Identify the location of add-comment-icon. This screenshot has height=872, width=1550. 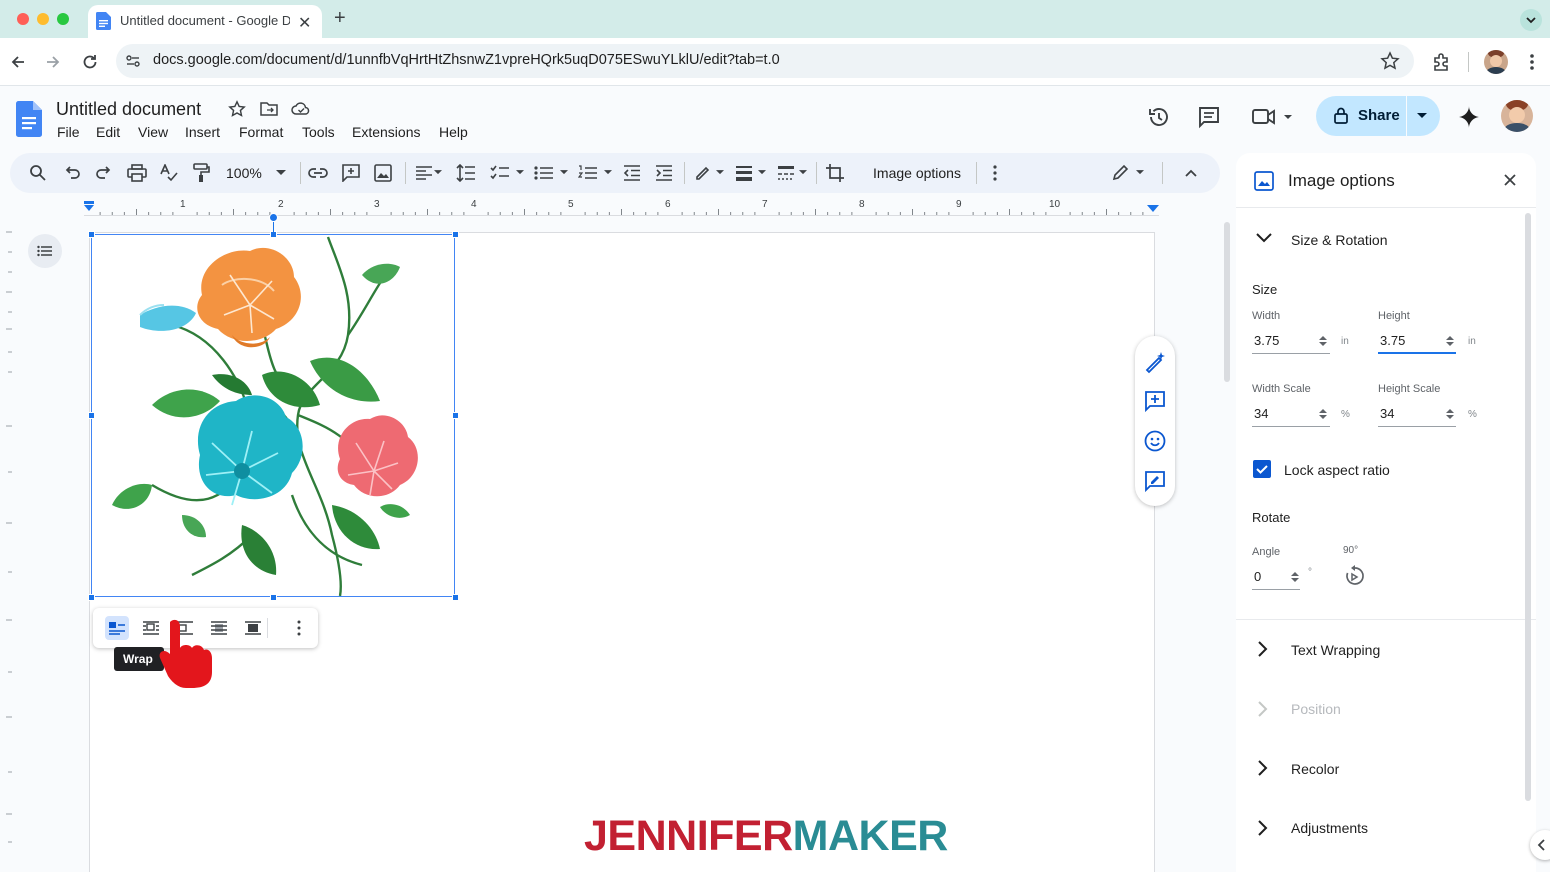
(351, 173).